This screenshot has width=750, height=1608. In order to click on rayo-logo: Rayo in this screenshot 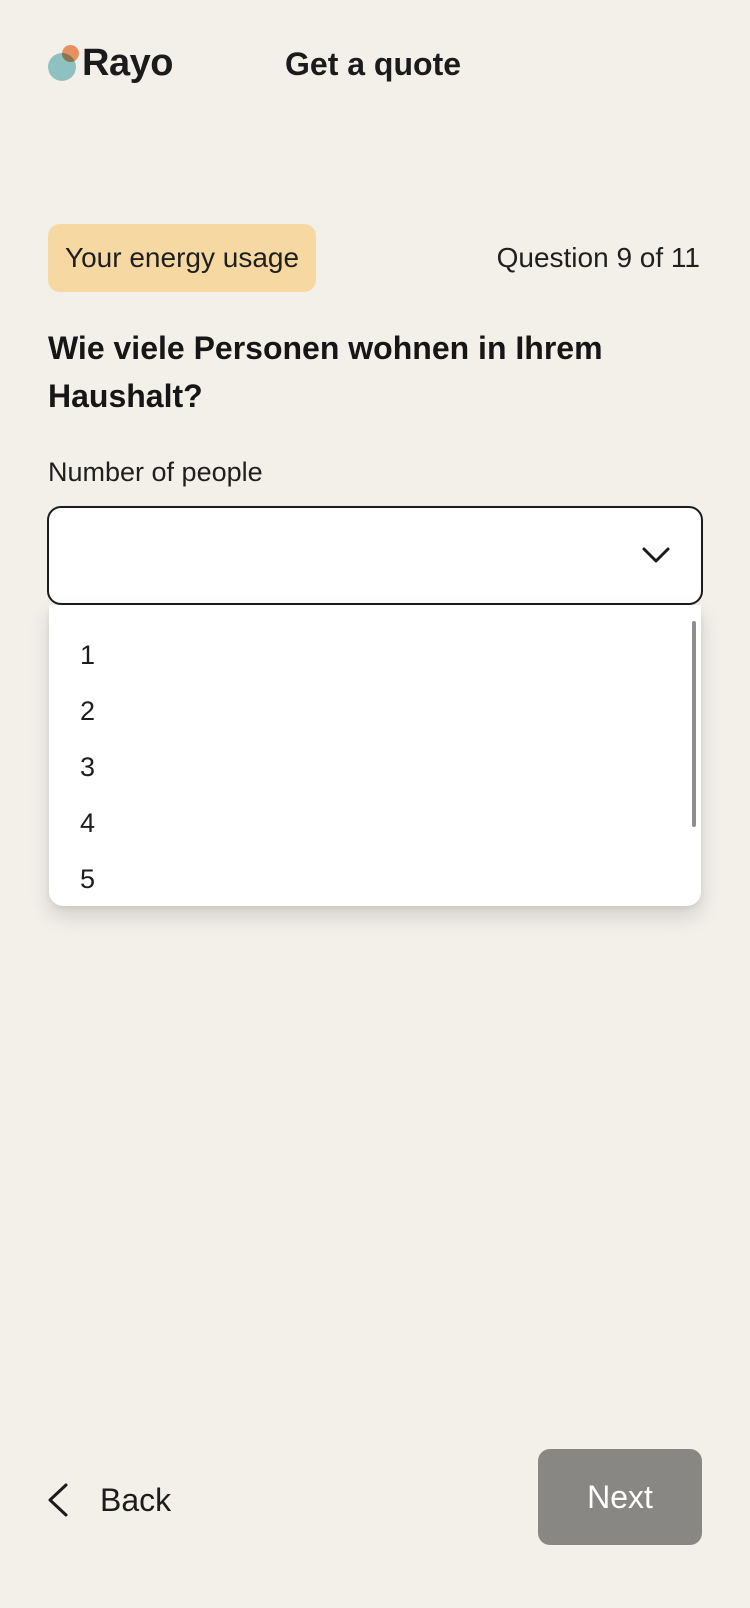, I will do `click(110, 63)`.